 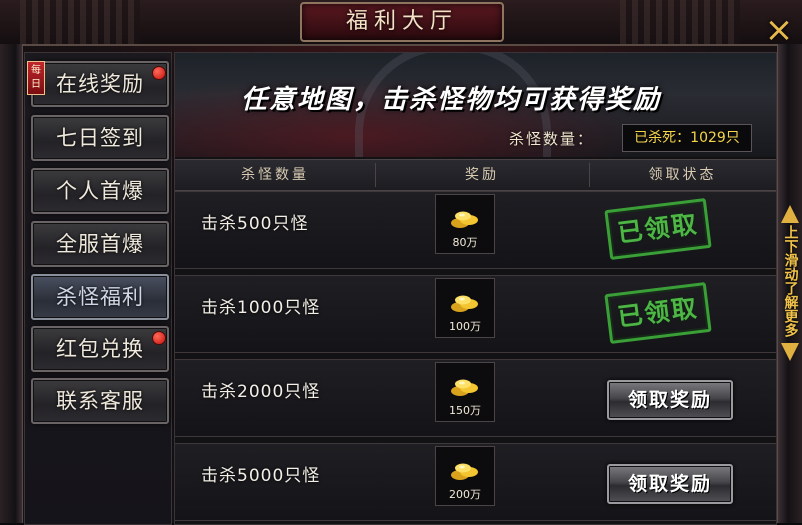 What do you see at coordinates (465, 242) in the screenshot?
I see `reward-amount: 80万` at bounding box center [465, 242].